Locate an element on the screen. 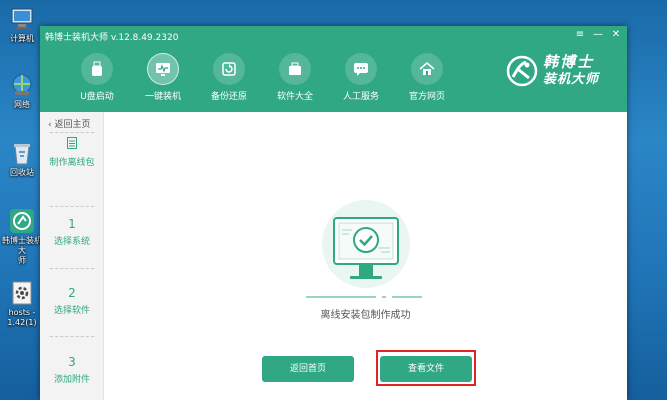 The height and width of the screenshot is (400, 667). monitor-icon is located at coordinates (163, 69).